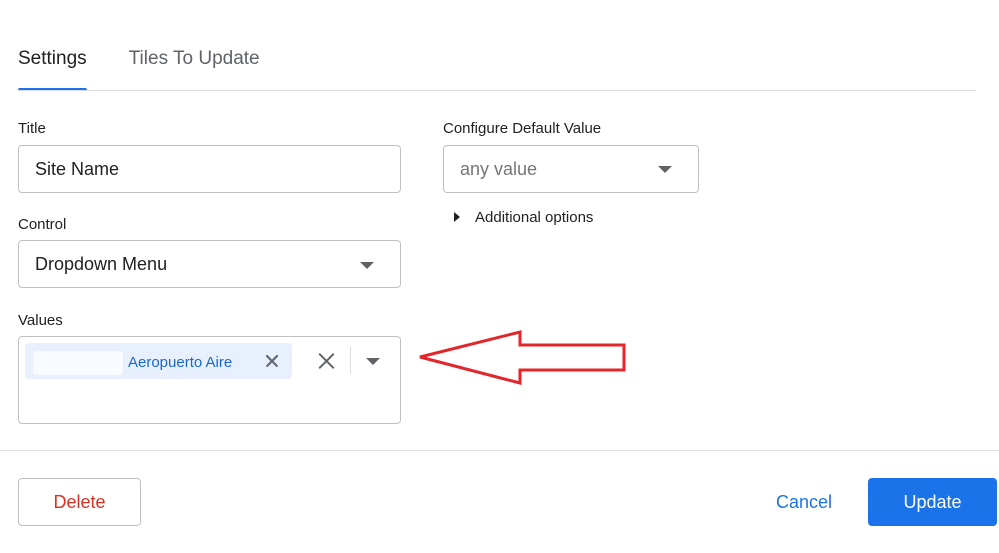 The width and height of the screenshot is (999, 553). What do you see at coordinates (932, 502) in the screenshot?
I see `update-button: Update` at bounding box center [932, 502].